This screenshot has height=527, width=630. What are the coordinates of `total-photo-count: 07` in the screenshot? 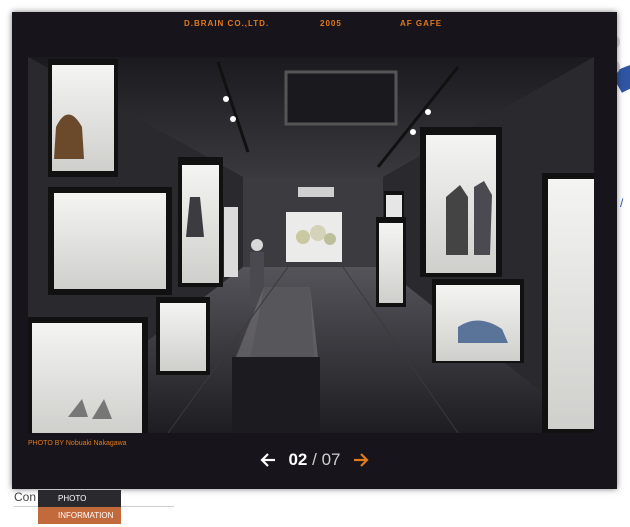 It's located at (331, 459).